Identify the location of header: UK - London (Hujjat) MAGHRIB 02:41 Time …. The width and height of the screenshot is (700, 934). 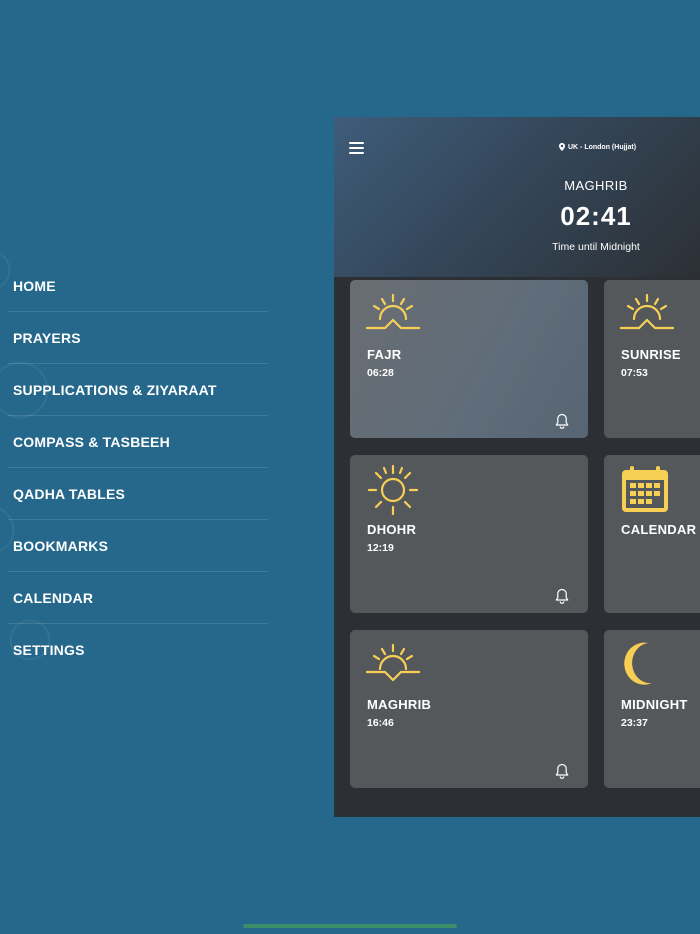
(517, 197).